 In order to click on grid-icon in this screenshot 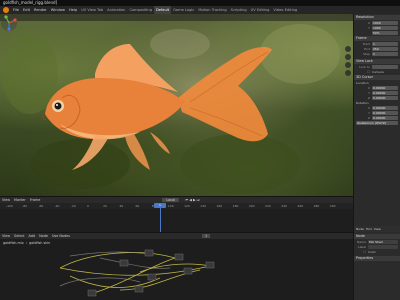, I will do `click(348, 73)`.